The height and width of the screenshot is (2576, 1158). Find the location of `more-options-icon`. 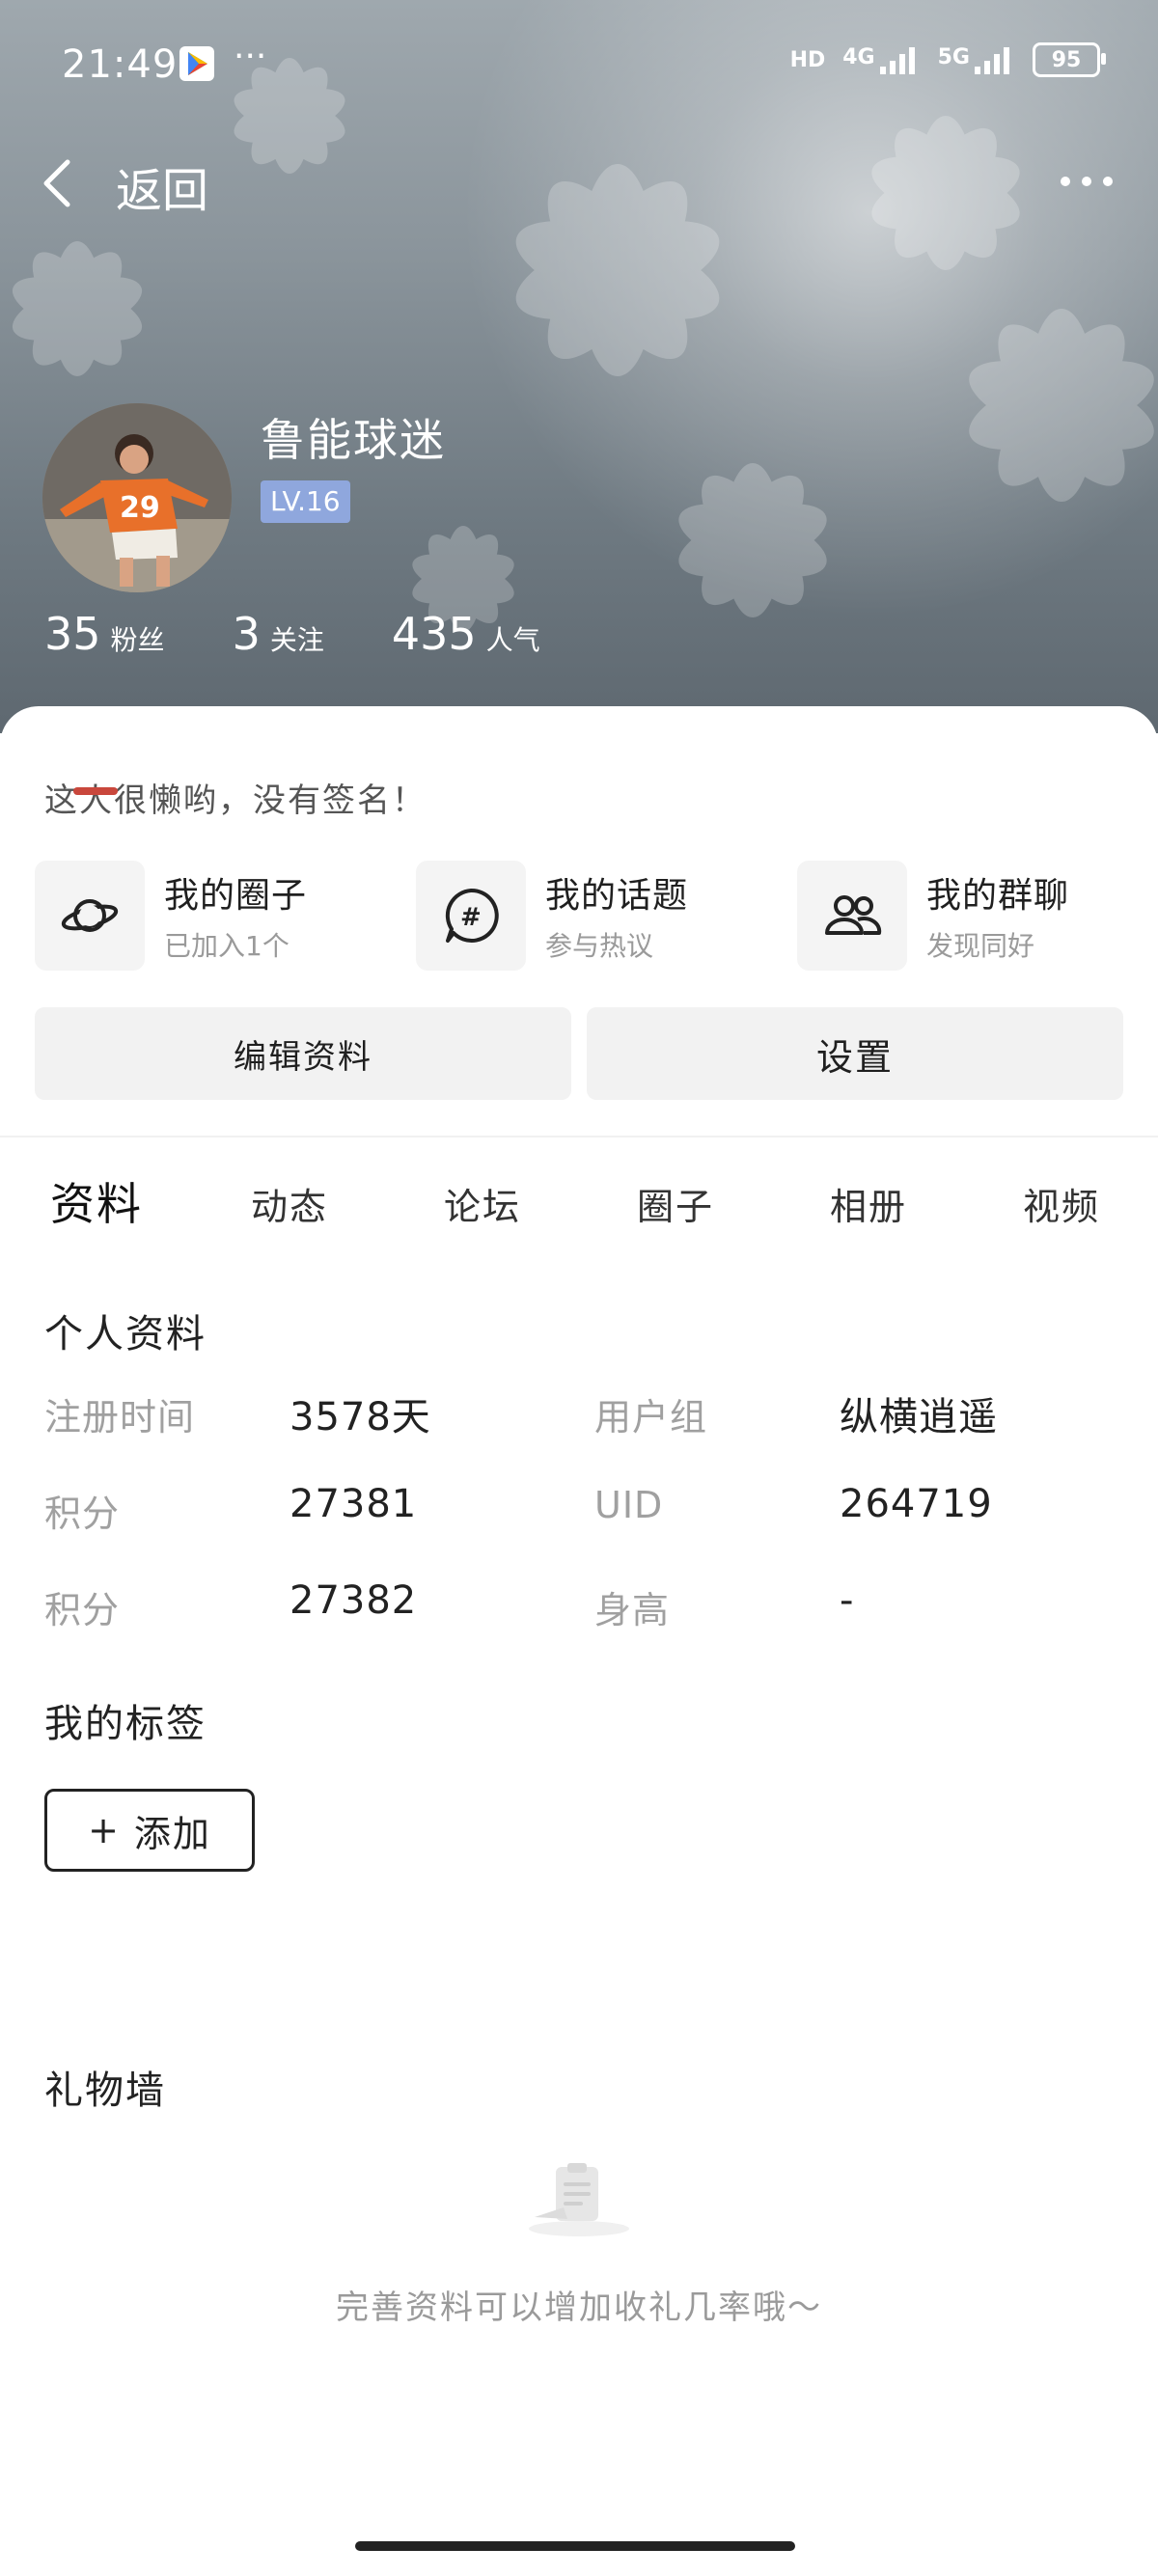

more-options-icon is located at coordinates (1087, 182).